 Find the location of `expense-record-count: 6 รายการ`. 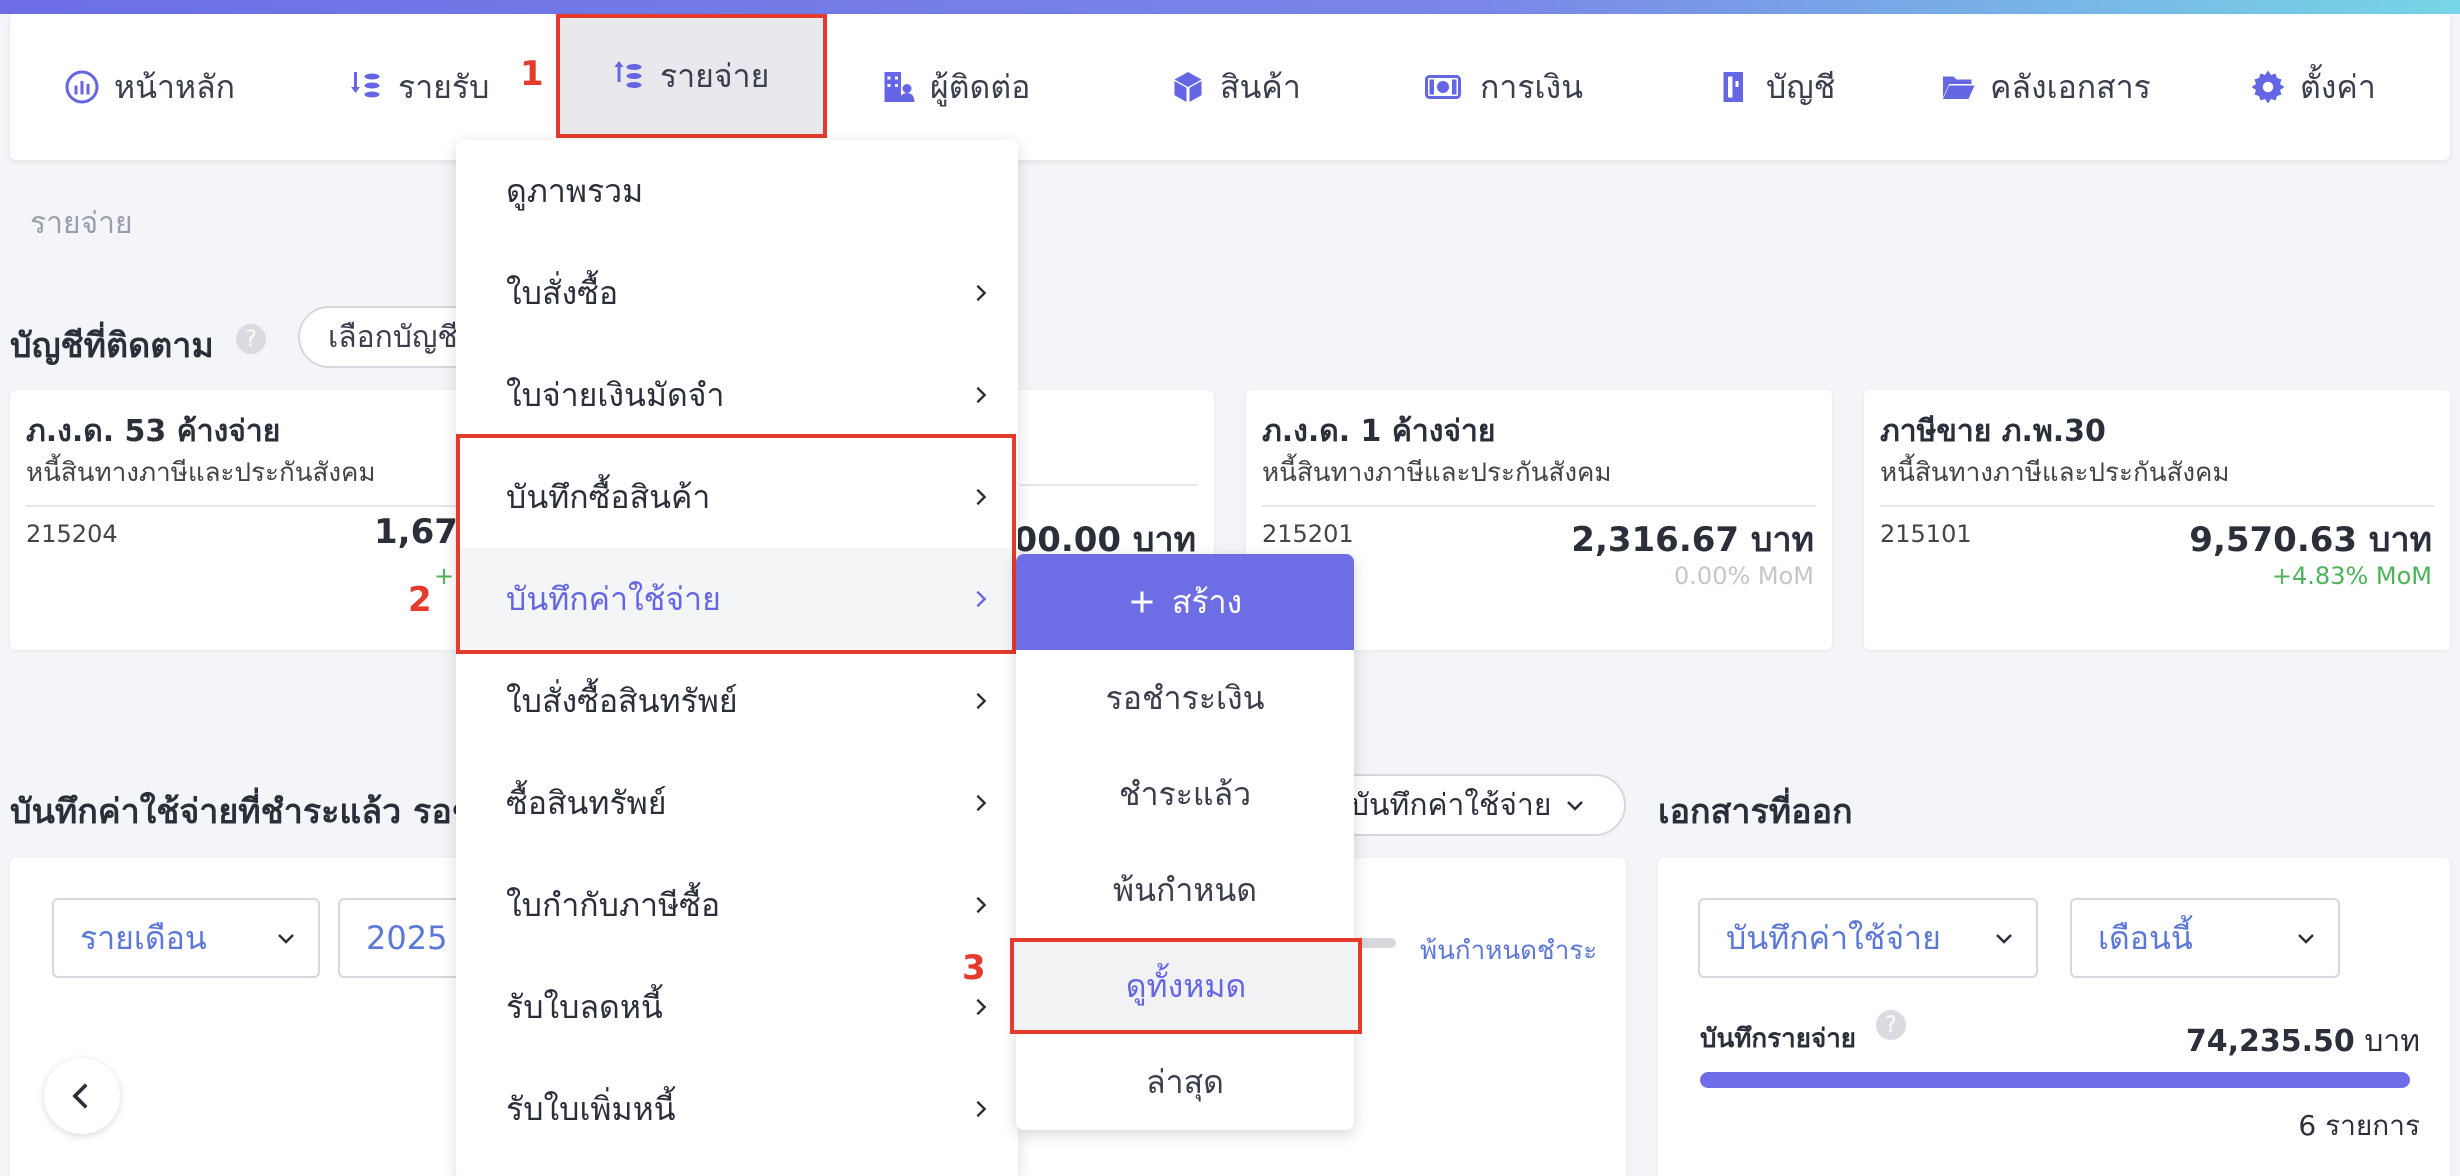

expense-record-count: 6 รายการ is located at coordinates (2359, 1125).